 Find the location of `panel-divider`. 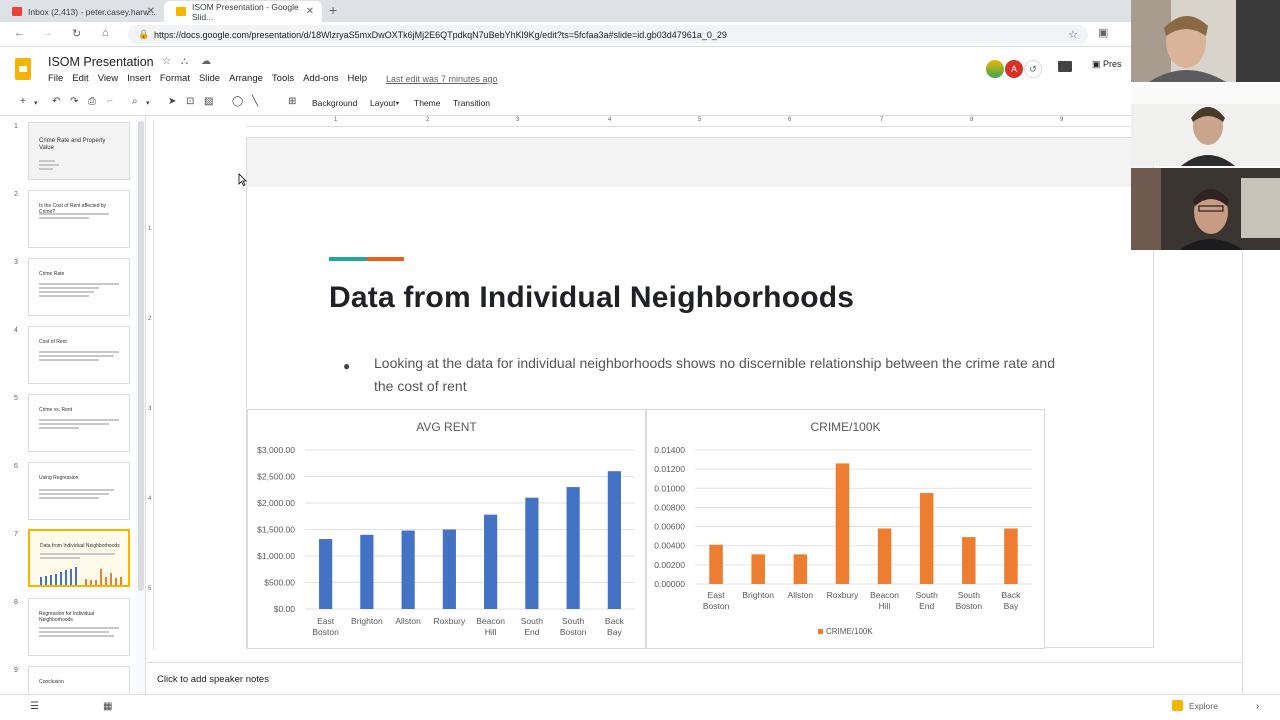

panel-divider is located at coordinates (1242, 473).